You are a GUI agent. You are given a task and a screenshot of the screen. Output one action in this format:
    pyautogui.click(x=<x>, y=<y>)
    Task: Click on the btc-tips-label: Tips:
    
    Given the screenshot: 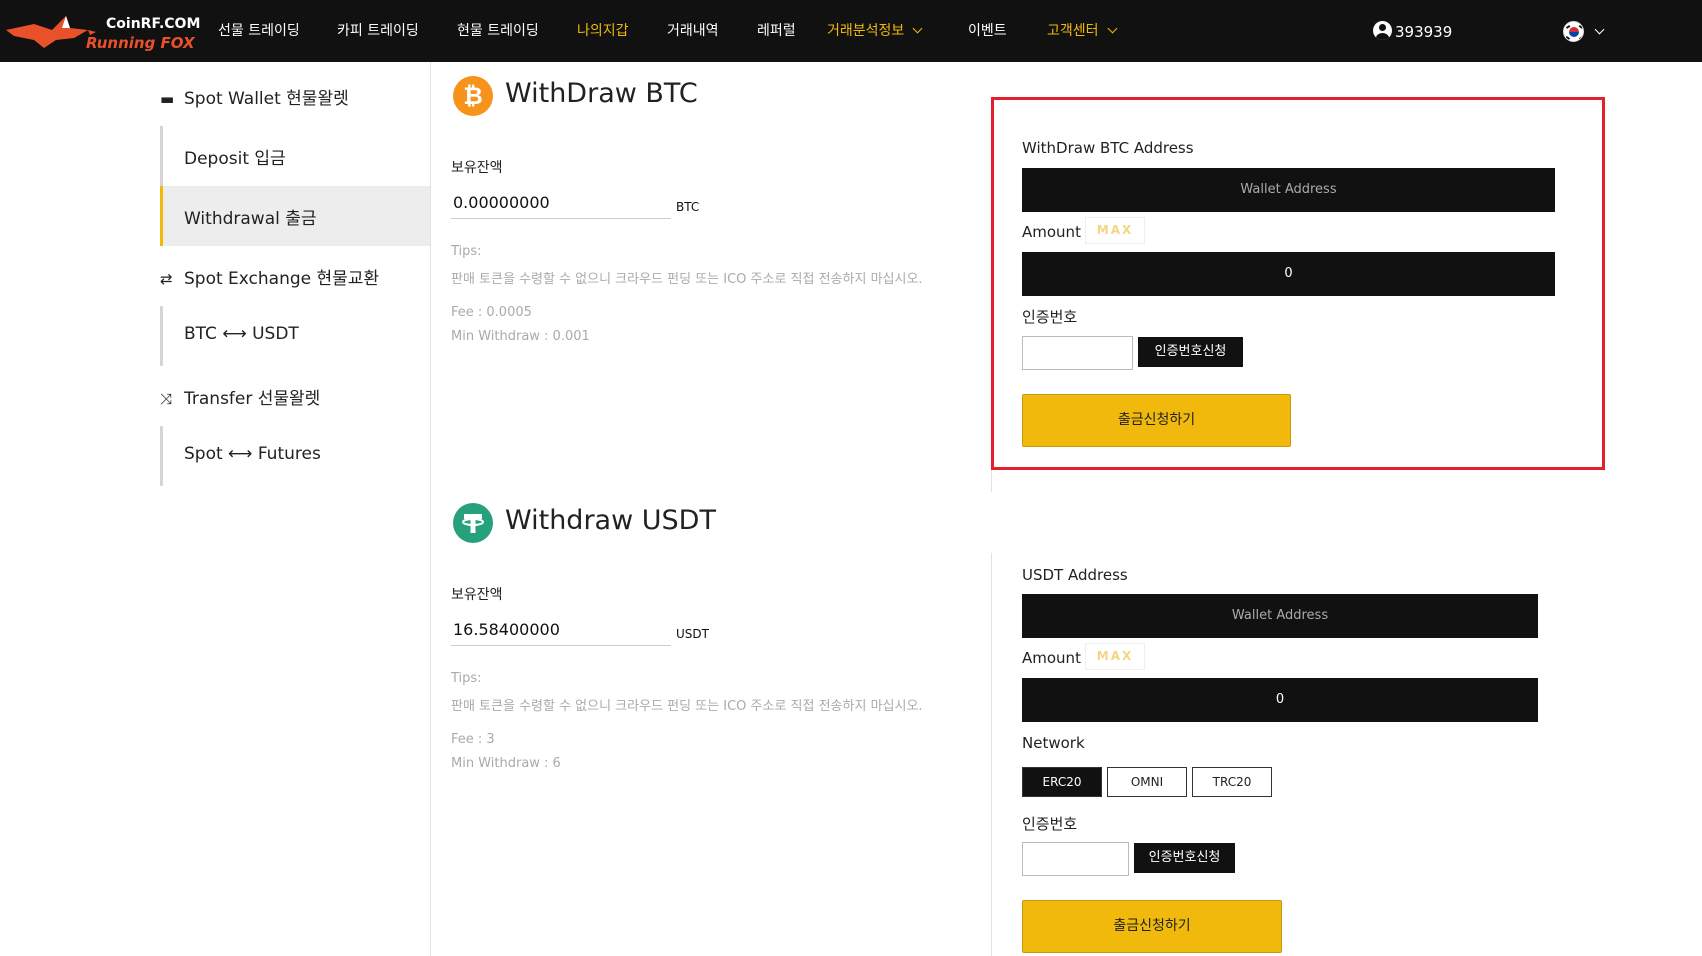 What is the action you would take?
    pyautogui.click(x=466, y=251)
    